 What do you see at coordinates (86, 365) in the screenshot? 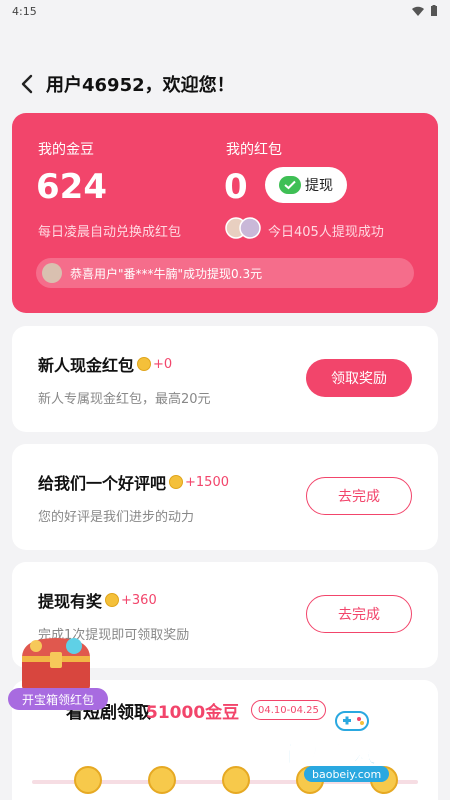
I see `task-title-text: 新人现金红包` at bounding box center [86, 365].